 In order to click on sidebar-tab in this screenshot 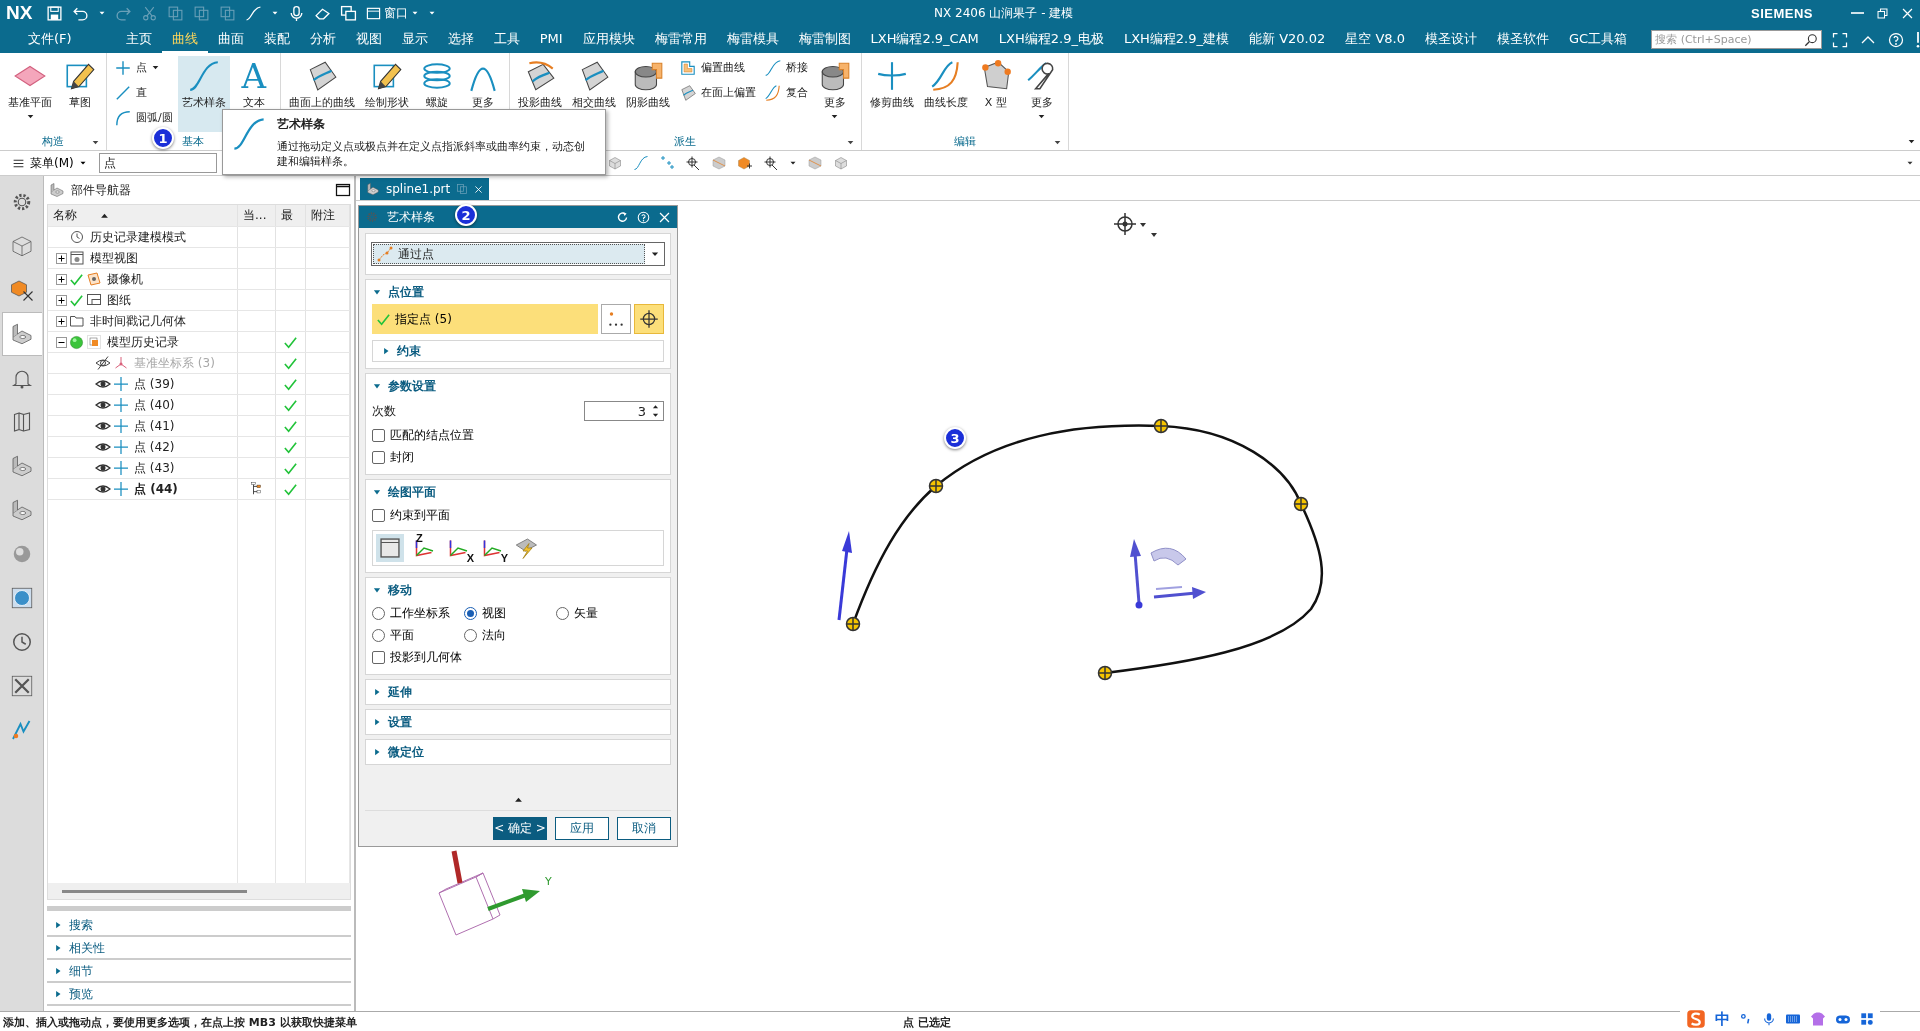, I will do `click(21, 334)`.